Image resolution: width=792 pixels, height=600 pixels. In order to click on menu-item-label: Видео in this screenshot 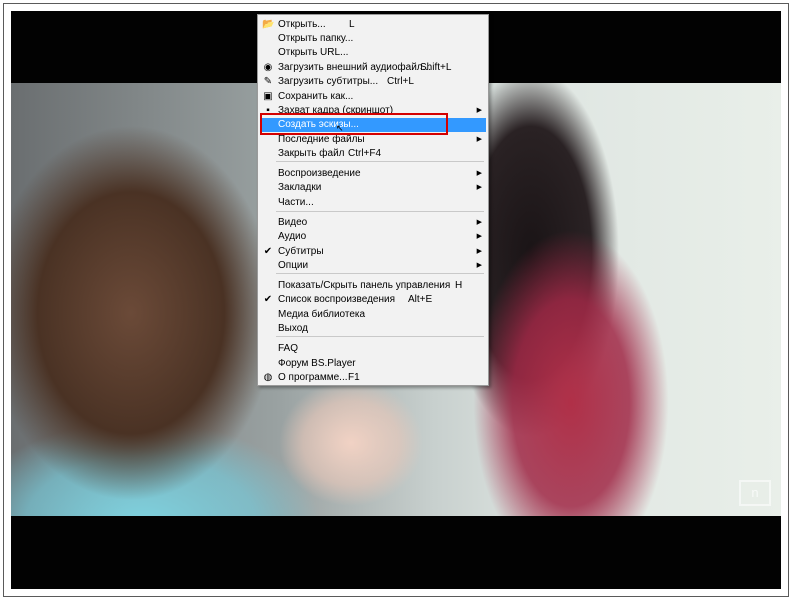, I will do `click(293, 222)`.